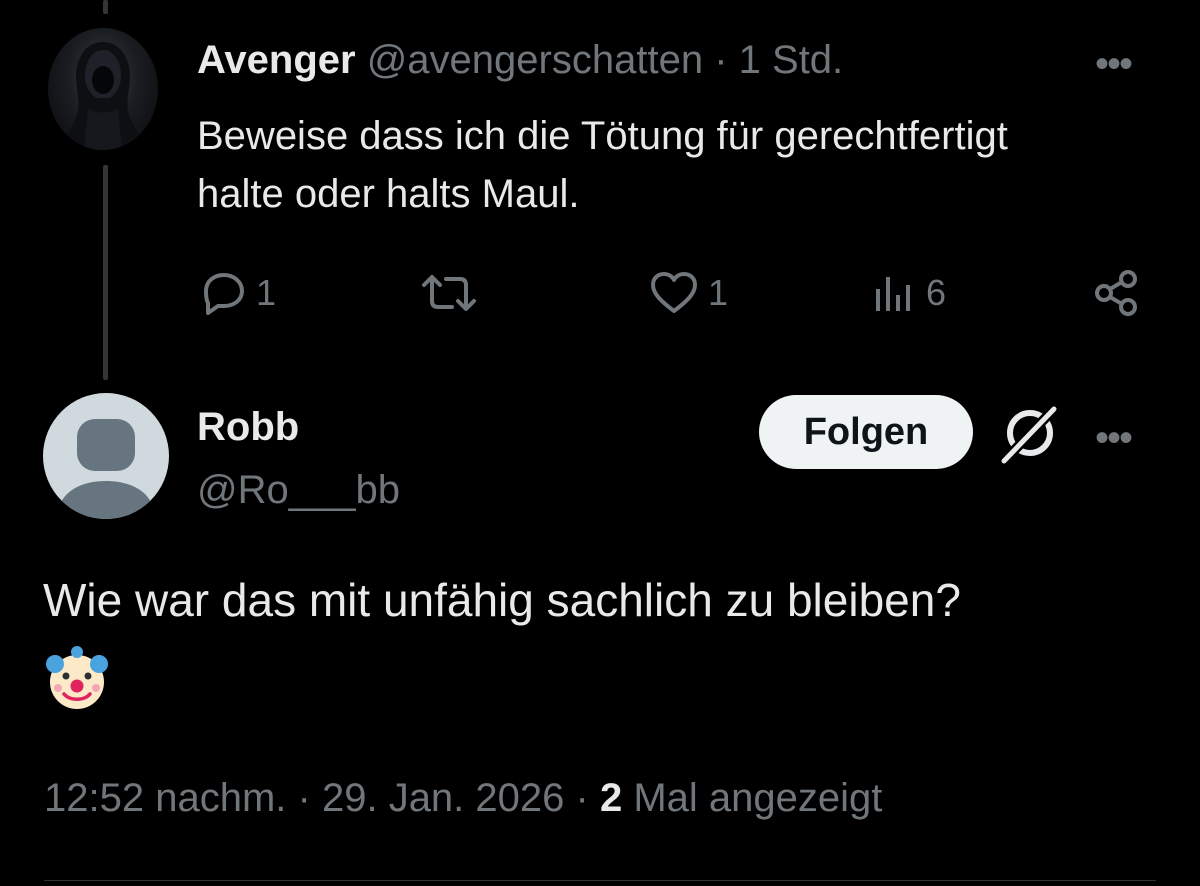 The width and height of the screenshot is (1200, 886). Describe the element at coordinates (77, 677) in the screenshot. I see `clown-emoji-icon` at that location.